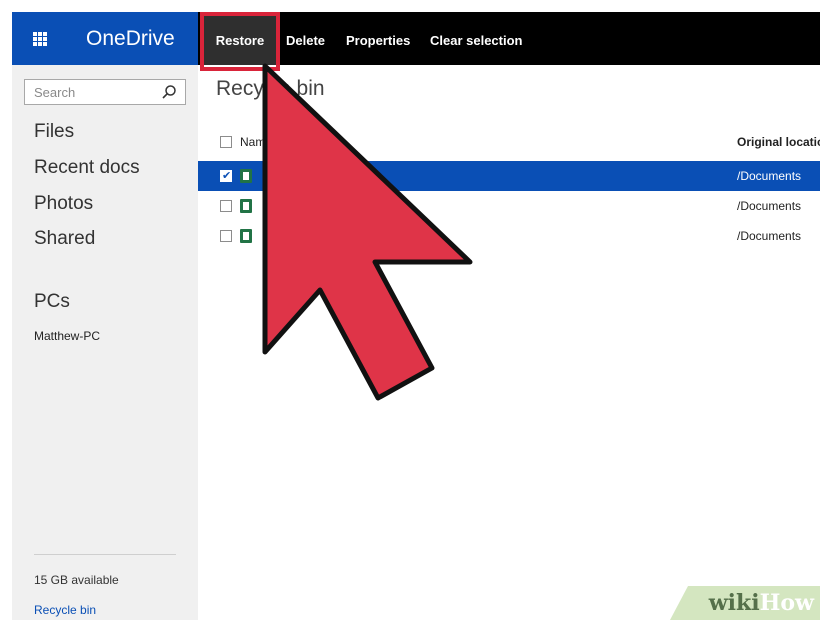  Describe the element at coordinates (40, 38) in the screenshot. I see `app-launcher-icon` at that location.